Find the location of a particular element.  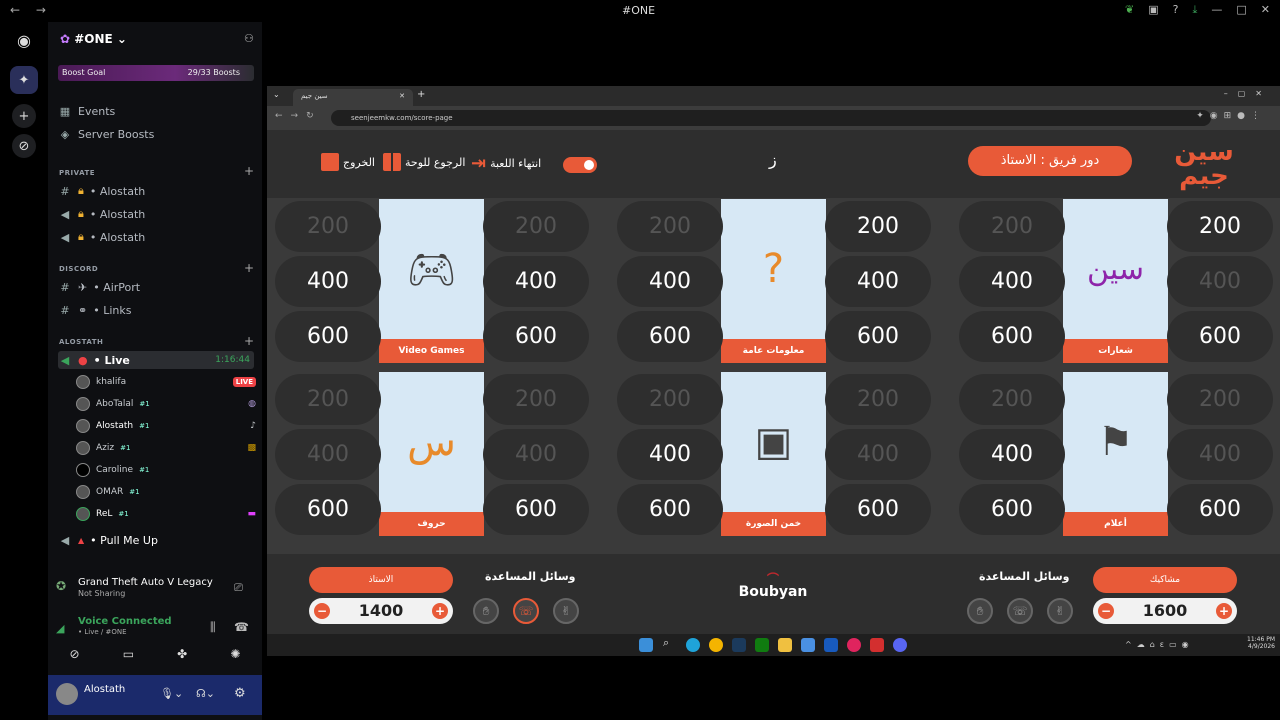

clock: 11:46 PM 4/9/2026 is located at coordinates (1255, 643).